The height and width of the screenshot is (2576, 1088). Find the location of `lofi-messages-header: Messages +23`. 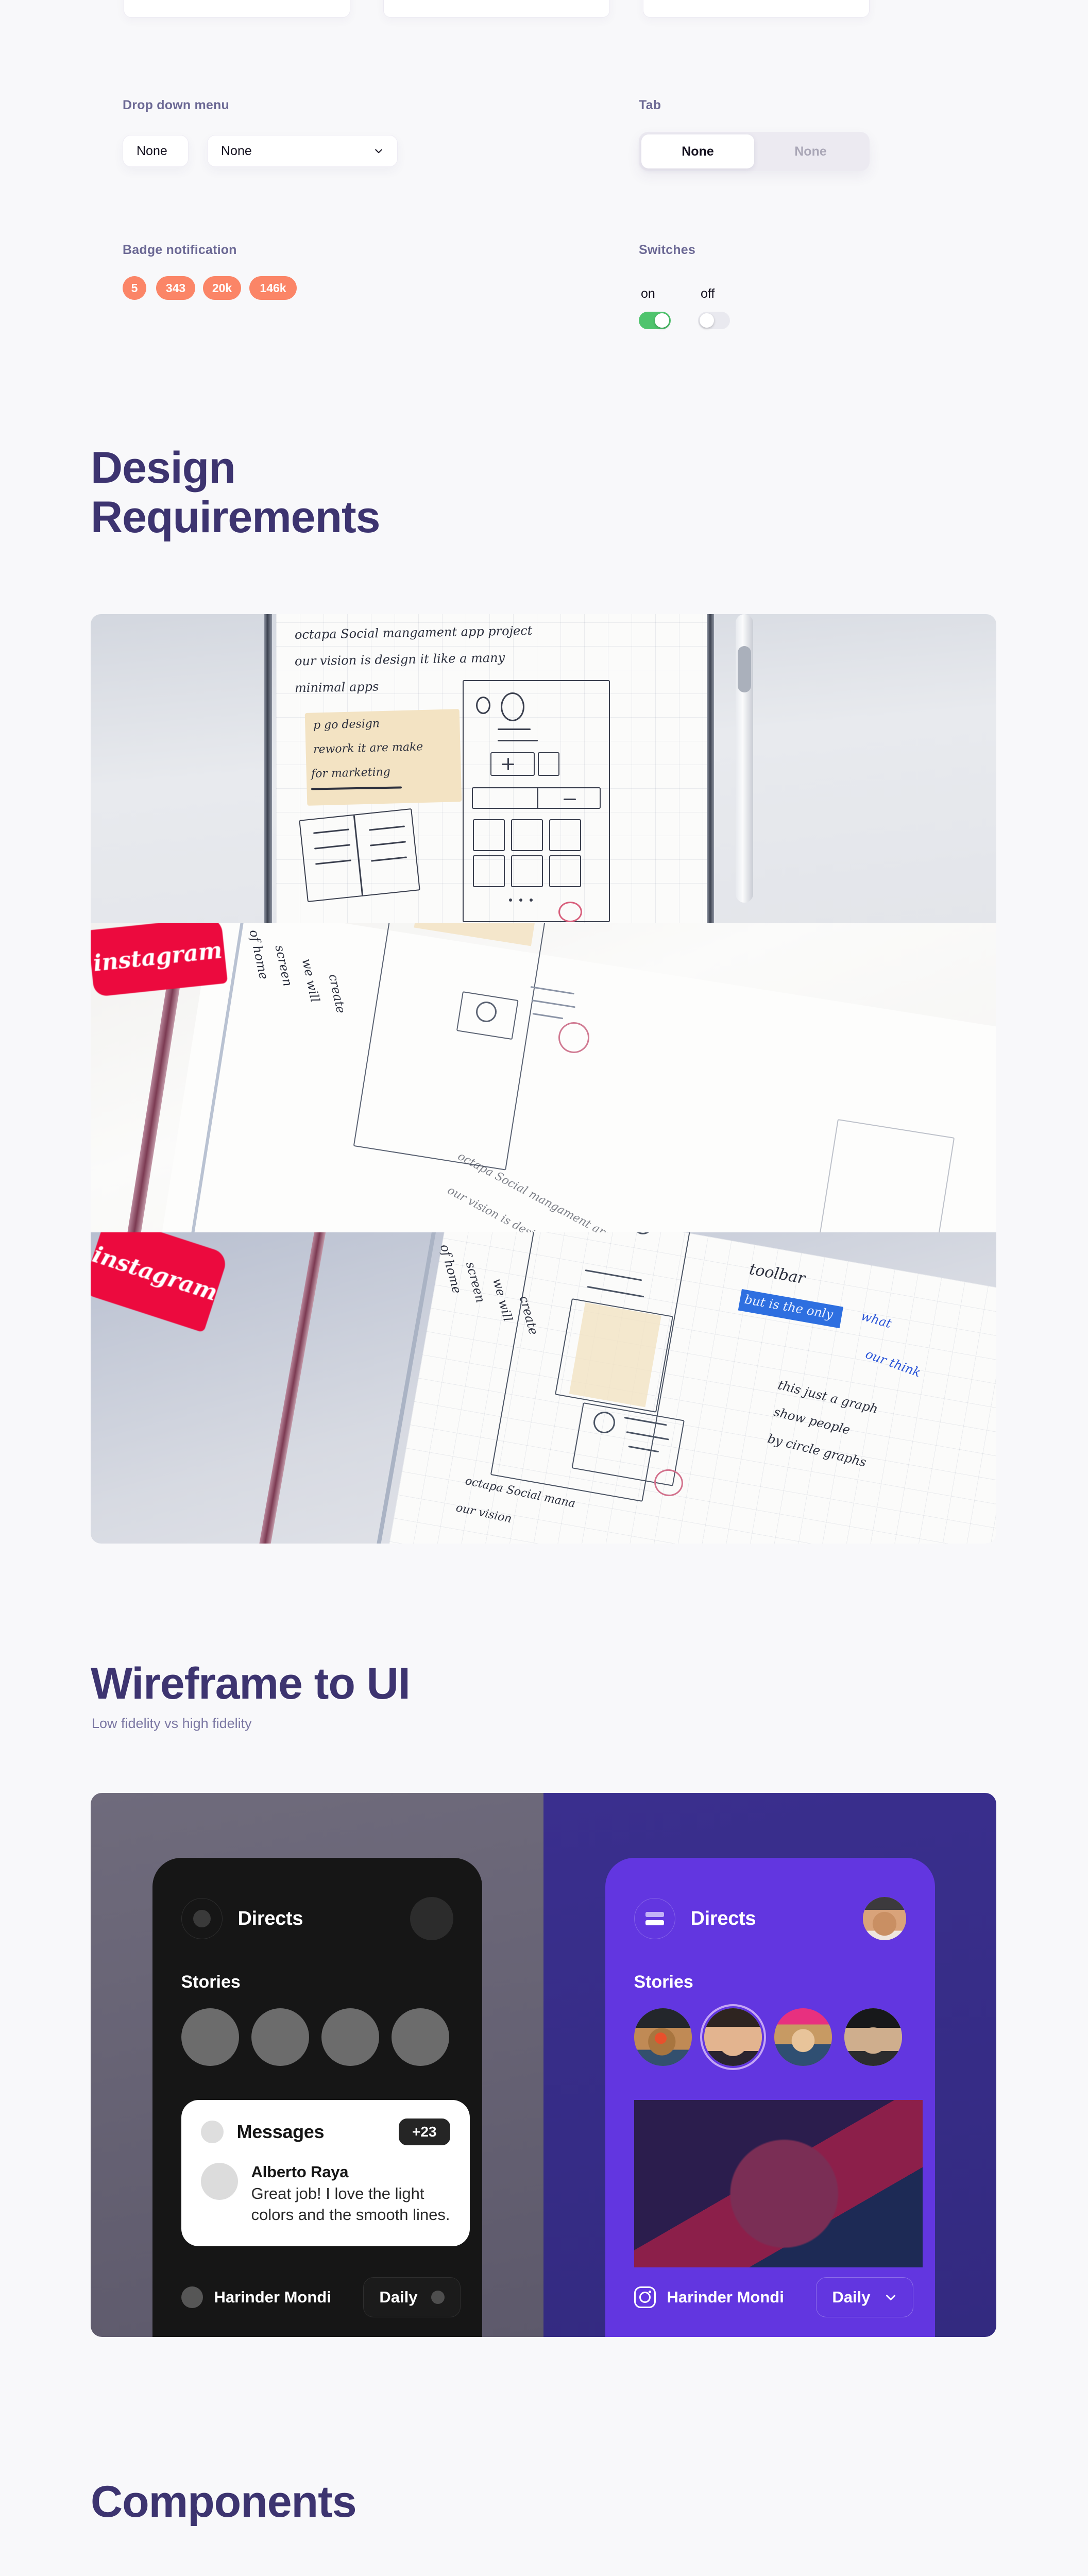

lofi-messages-header: Messages +23 is located at coordinates (325, 2132).